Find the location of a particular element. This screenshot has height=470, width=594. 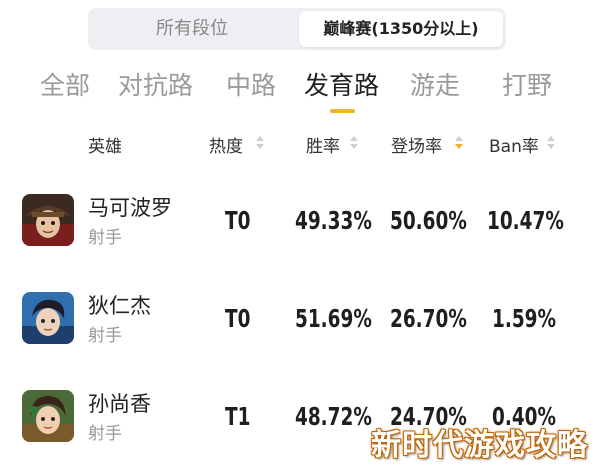

hero-win-rate: 49.33% is located at coordinates (333, 220).